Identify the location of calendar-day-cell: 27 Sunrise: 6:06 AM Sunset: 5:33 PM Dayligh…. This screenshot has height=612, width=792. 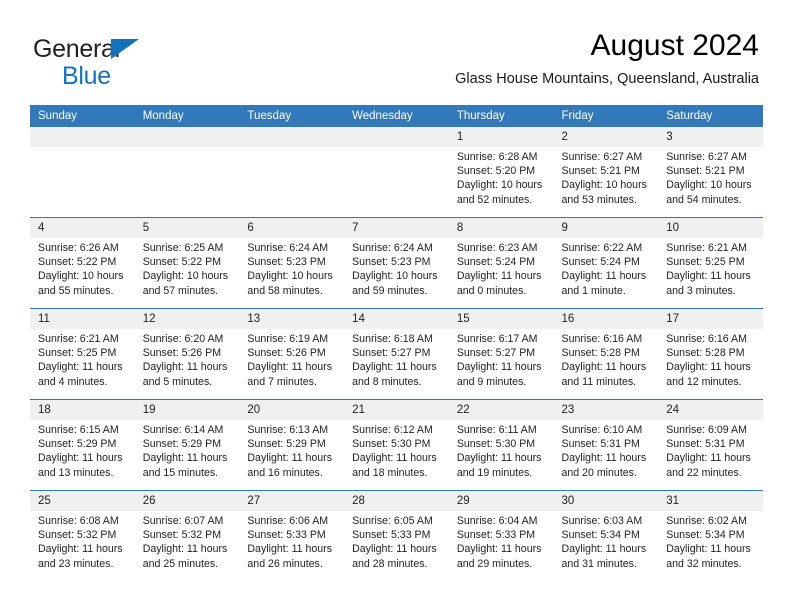
(292, 536).